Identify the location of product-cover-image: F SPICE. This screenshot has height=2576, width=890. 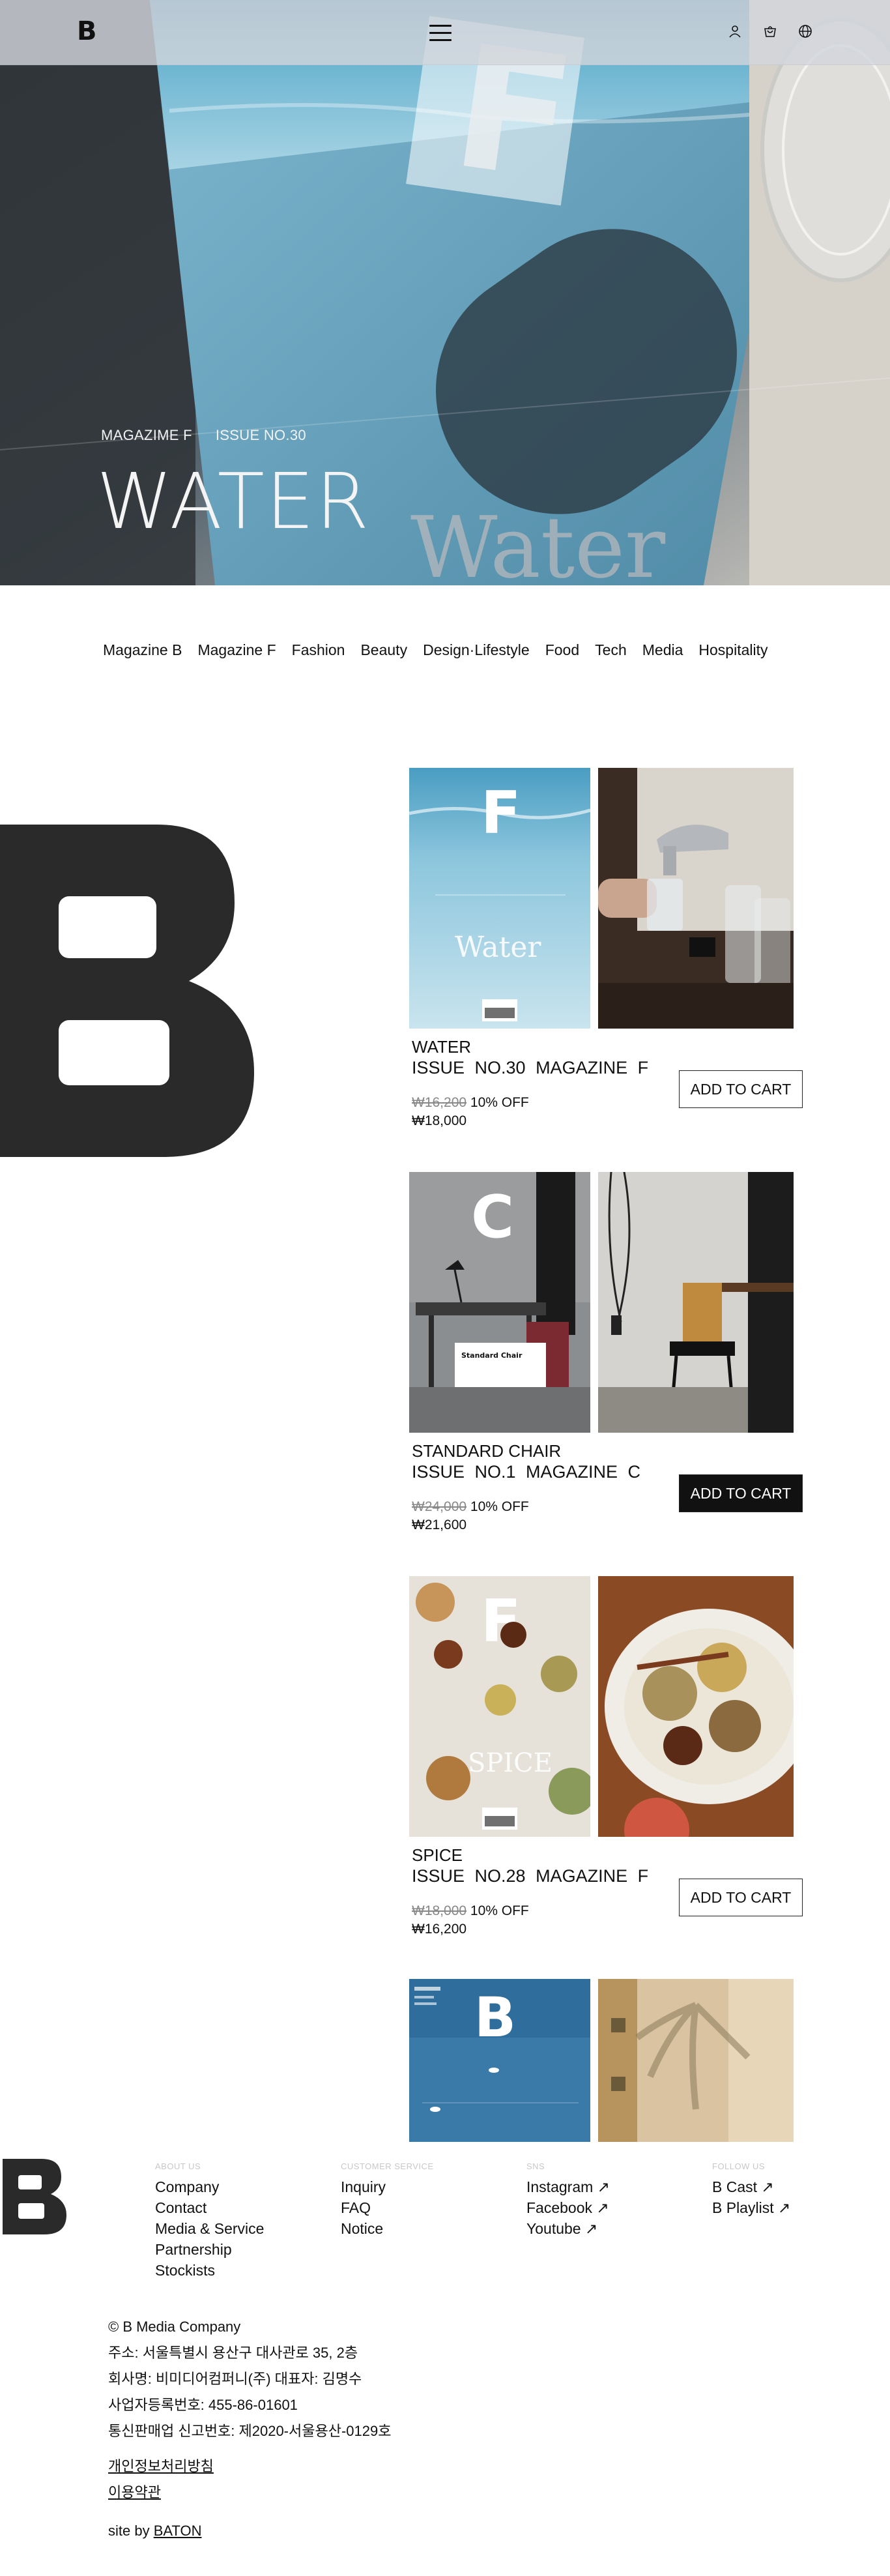
(500, 1707).